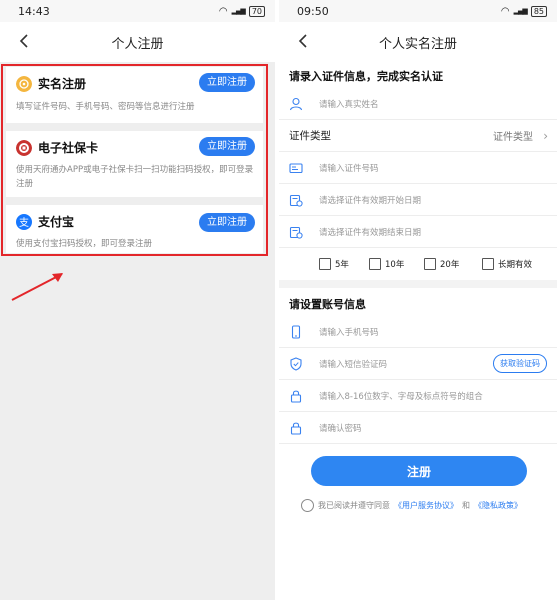 Image resolution: width=557 pixels, height=600 pixels. What do you see at coordinates (366, 76) in the screenshot?
I see `identity-section-title: 请录入证件信息，完成实名认证` at bounding box center [366, 76].